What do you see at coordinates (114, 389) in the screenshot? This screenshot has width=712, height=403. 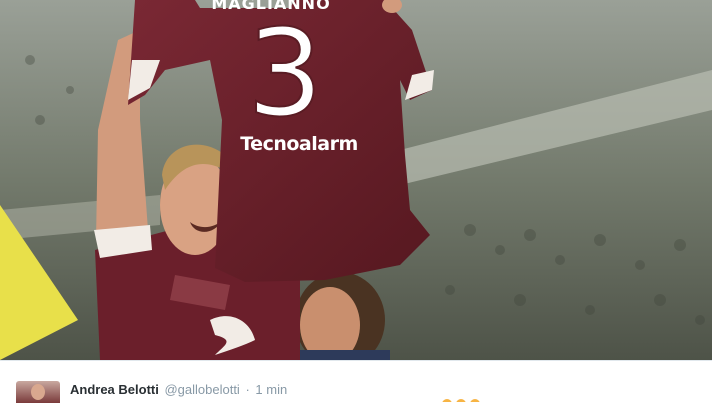 I see `author-display-name: Andrea Belotti` at bounding box center [114, 389].